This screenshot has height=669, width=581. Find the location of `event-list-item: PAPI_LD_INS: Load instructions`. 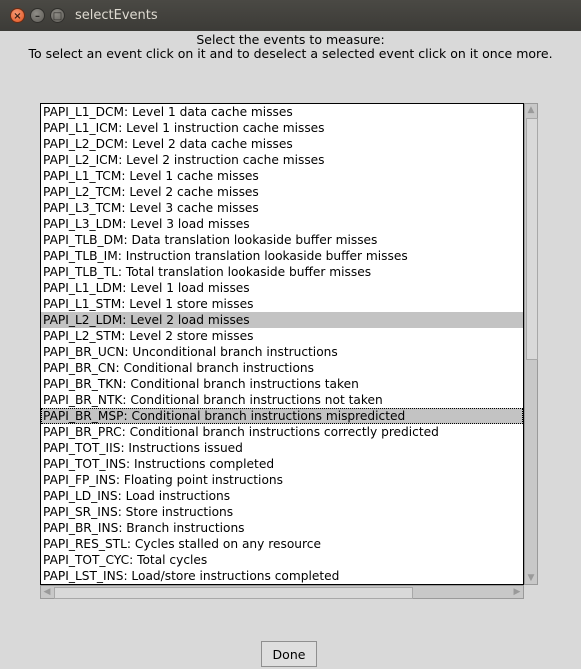

event-list-item: PAPI_LD_INS: Load instructions is located at coordinates (282, 496).